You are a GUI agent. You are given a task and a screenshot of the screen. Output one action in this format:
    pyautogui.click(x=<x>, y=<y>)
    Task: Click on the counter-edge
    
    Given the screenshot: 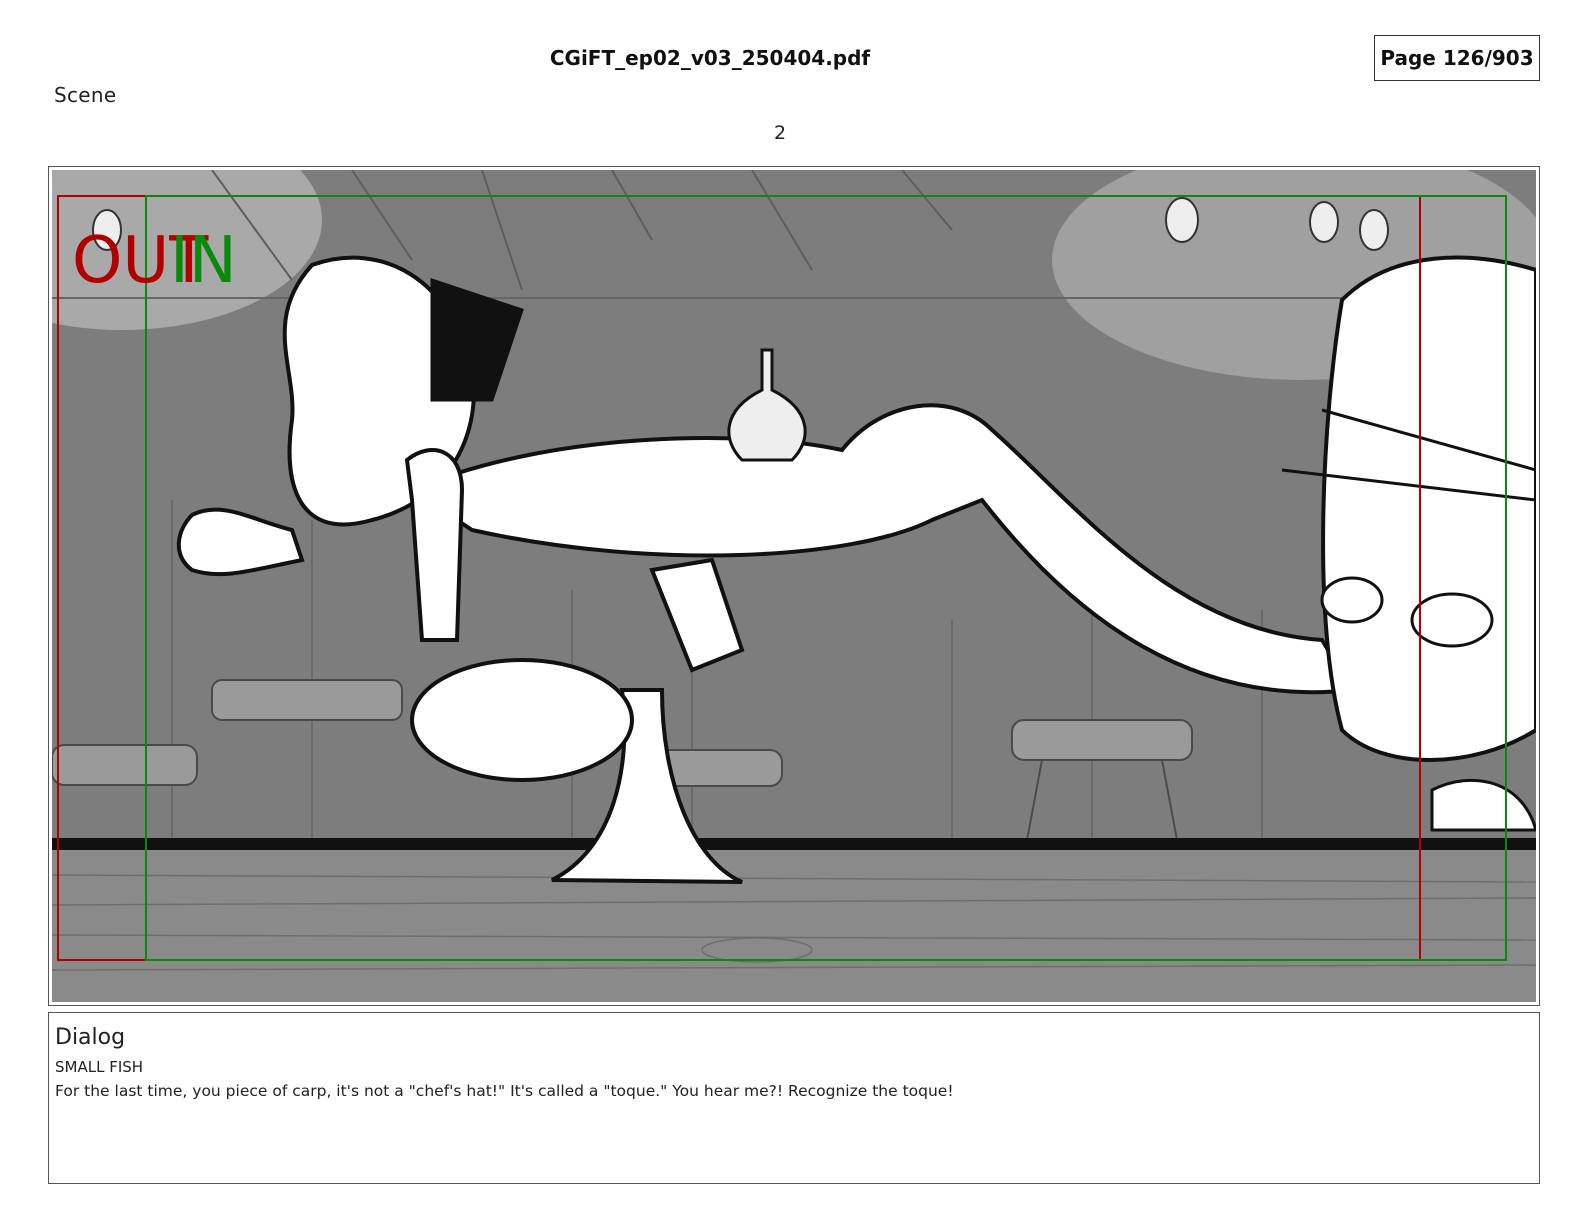 What is the action you would take?
    pyautogui.click(x=794, y=844)
    